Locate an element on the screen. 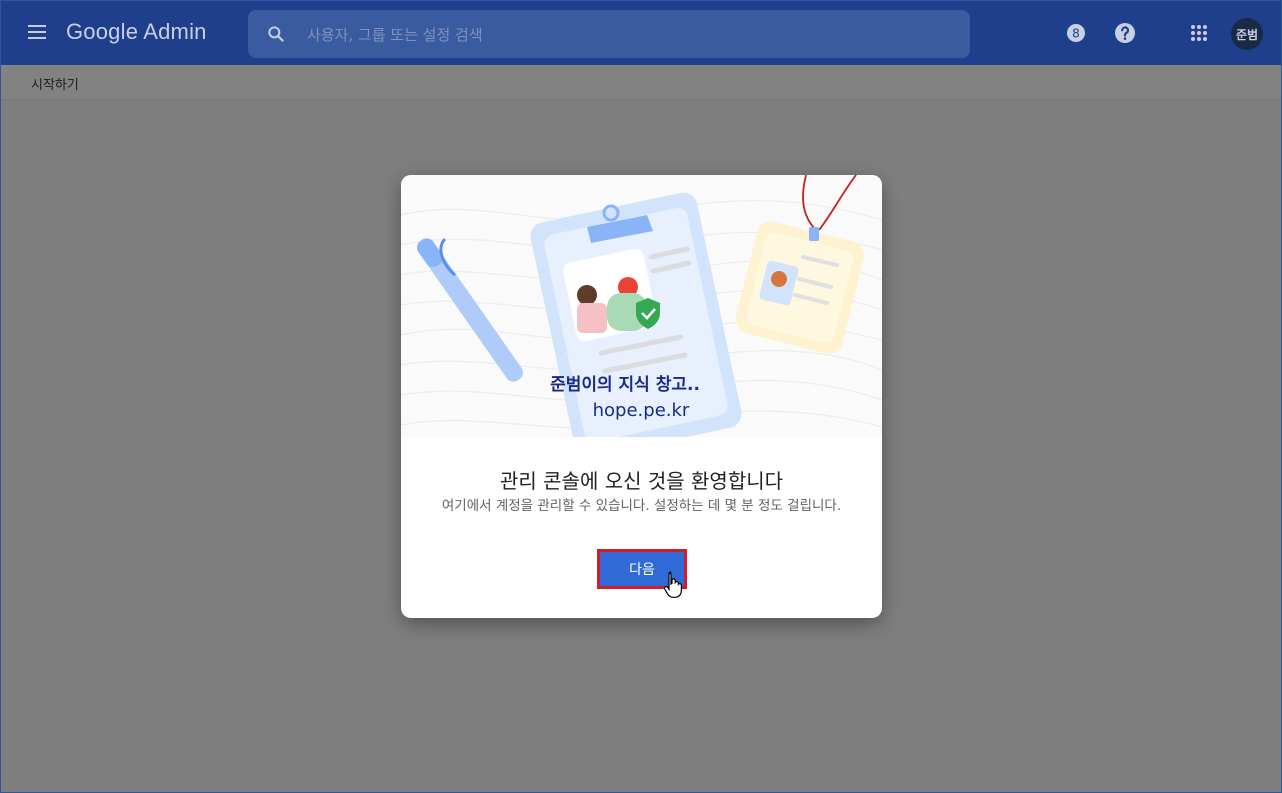 This screenshot has width=1282, height=793. apps-grid-icon is located at coordinates (1199, 33).